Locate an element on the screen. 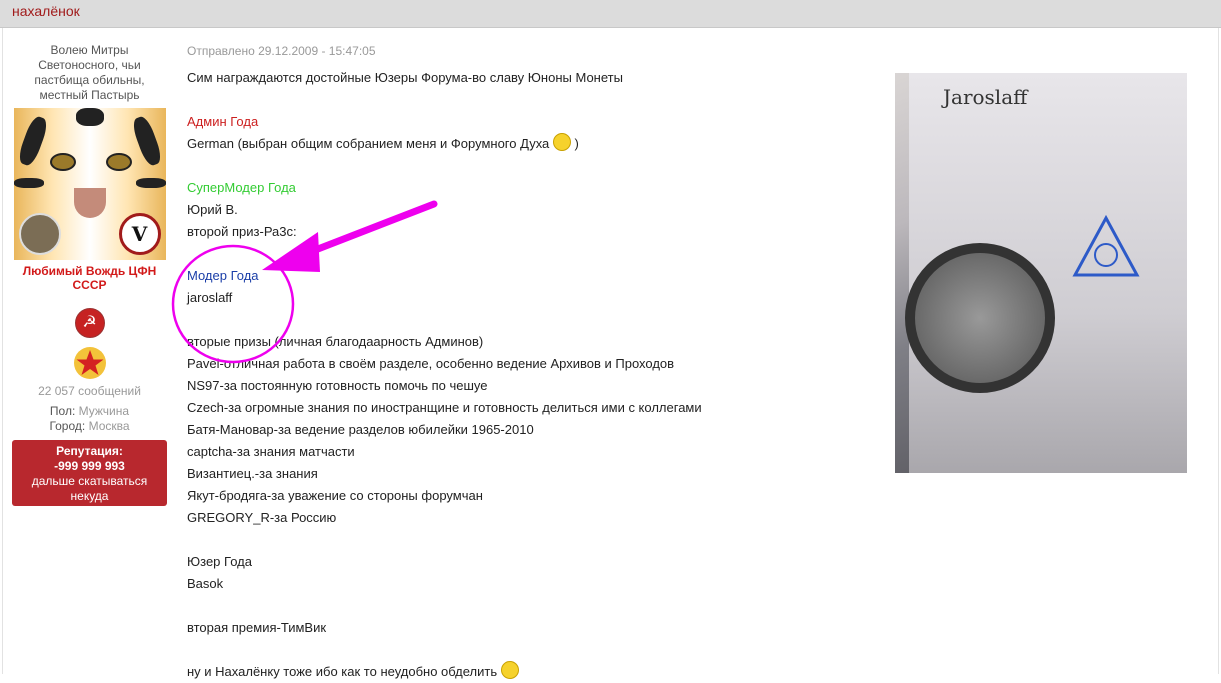 The width and height of the screenshot is (1221, 683). author-rank: Любимый Вождь ЦФН СССР is located at coordinates (89, 278).